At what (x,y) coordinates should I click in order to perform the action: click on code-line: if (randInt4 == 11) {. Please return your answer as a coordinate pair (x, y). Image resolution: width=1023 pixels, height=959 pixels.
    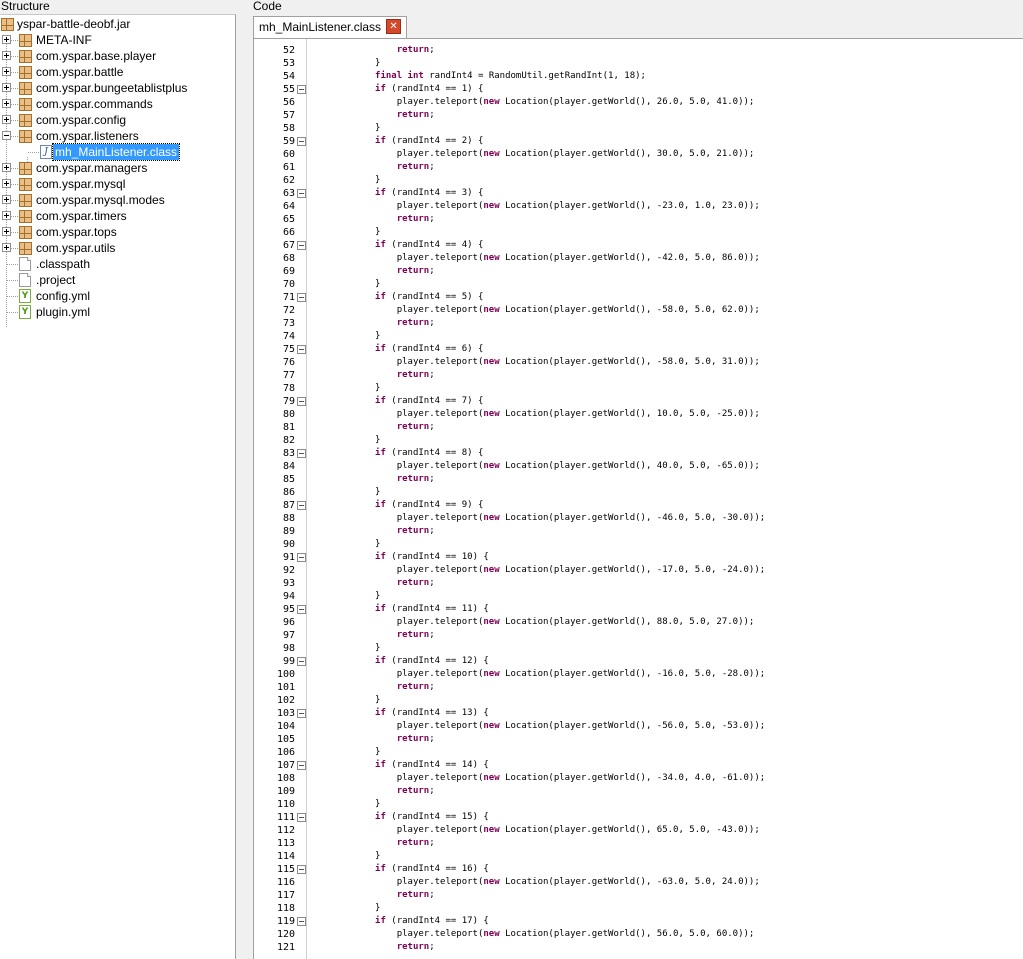
    Looking at the image, I should click on (432, 609).